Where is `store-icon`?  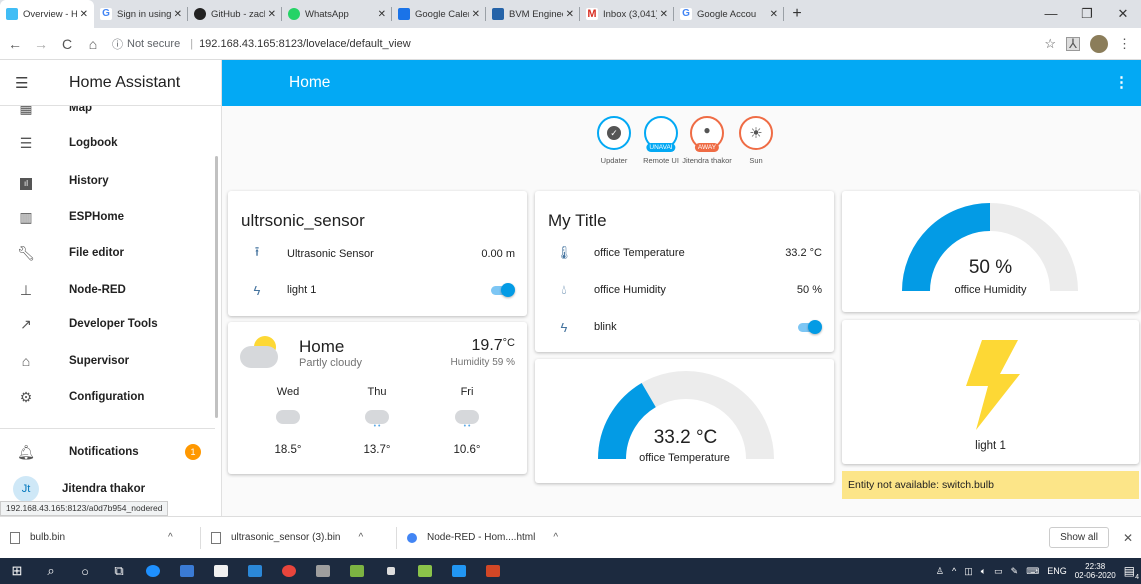
store-icon is located at coordinates (221, 571).